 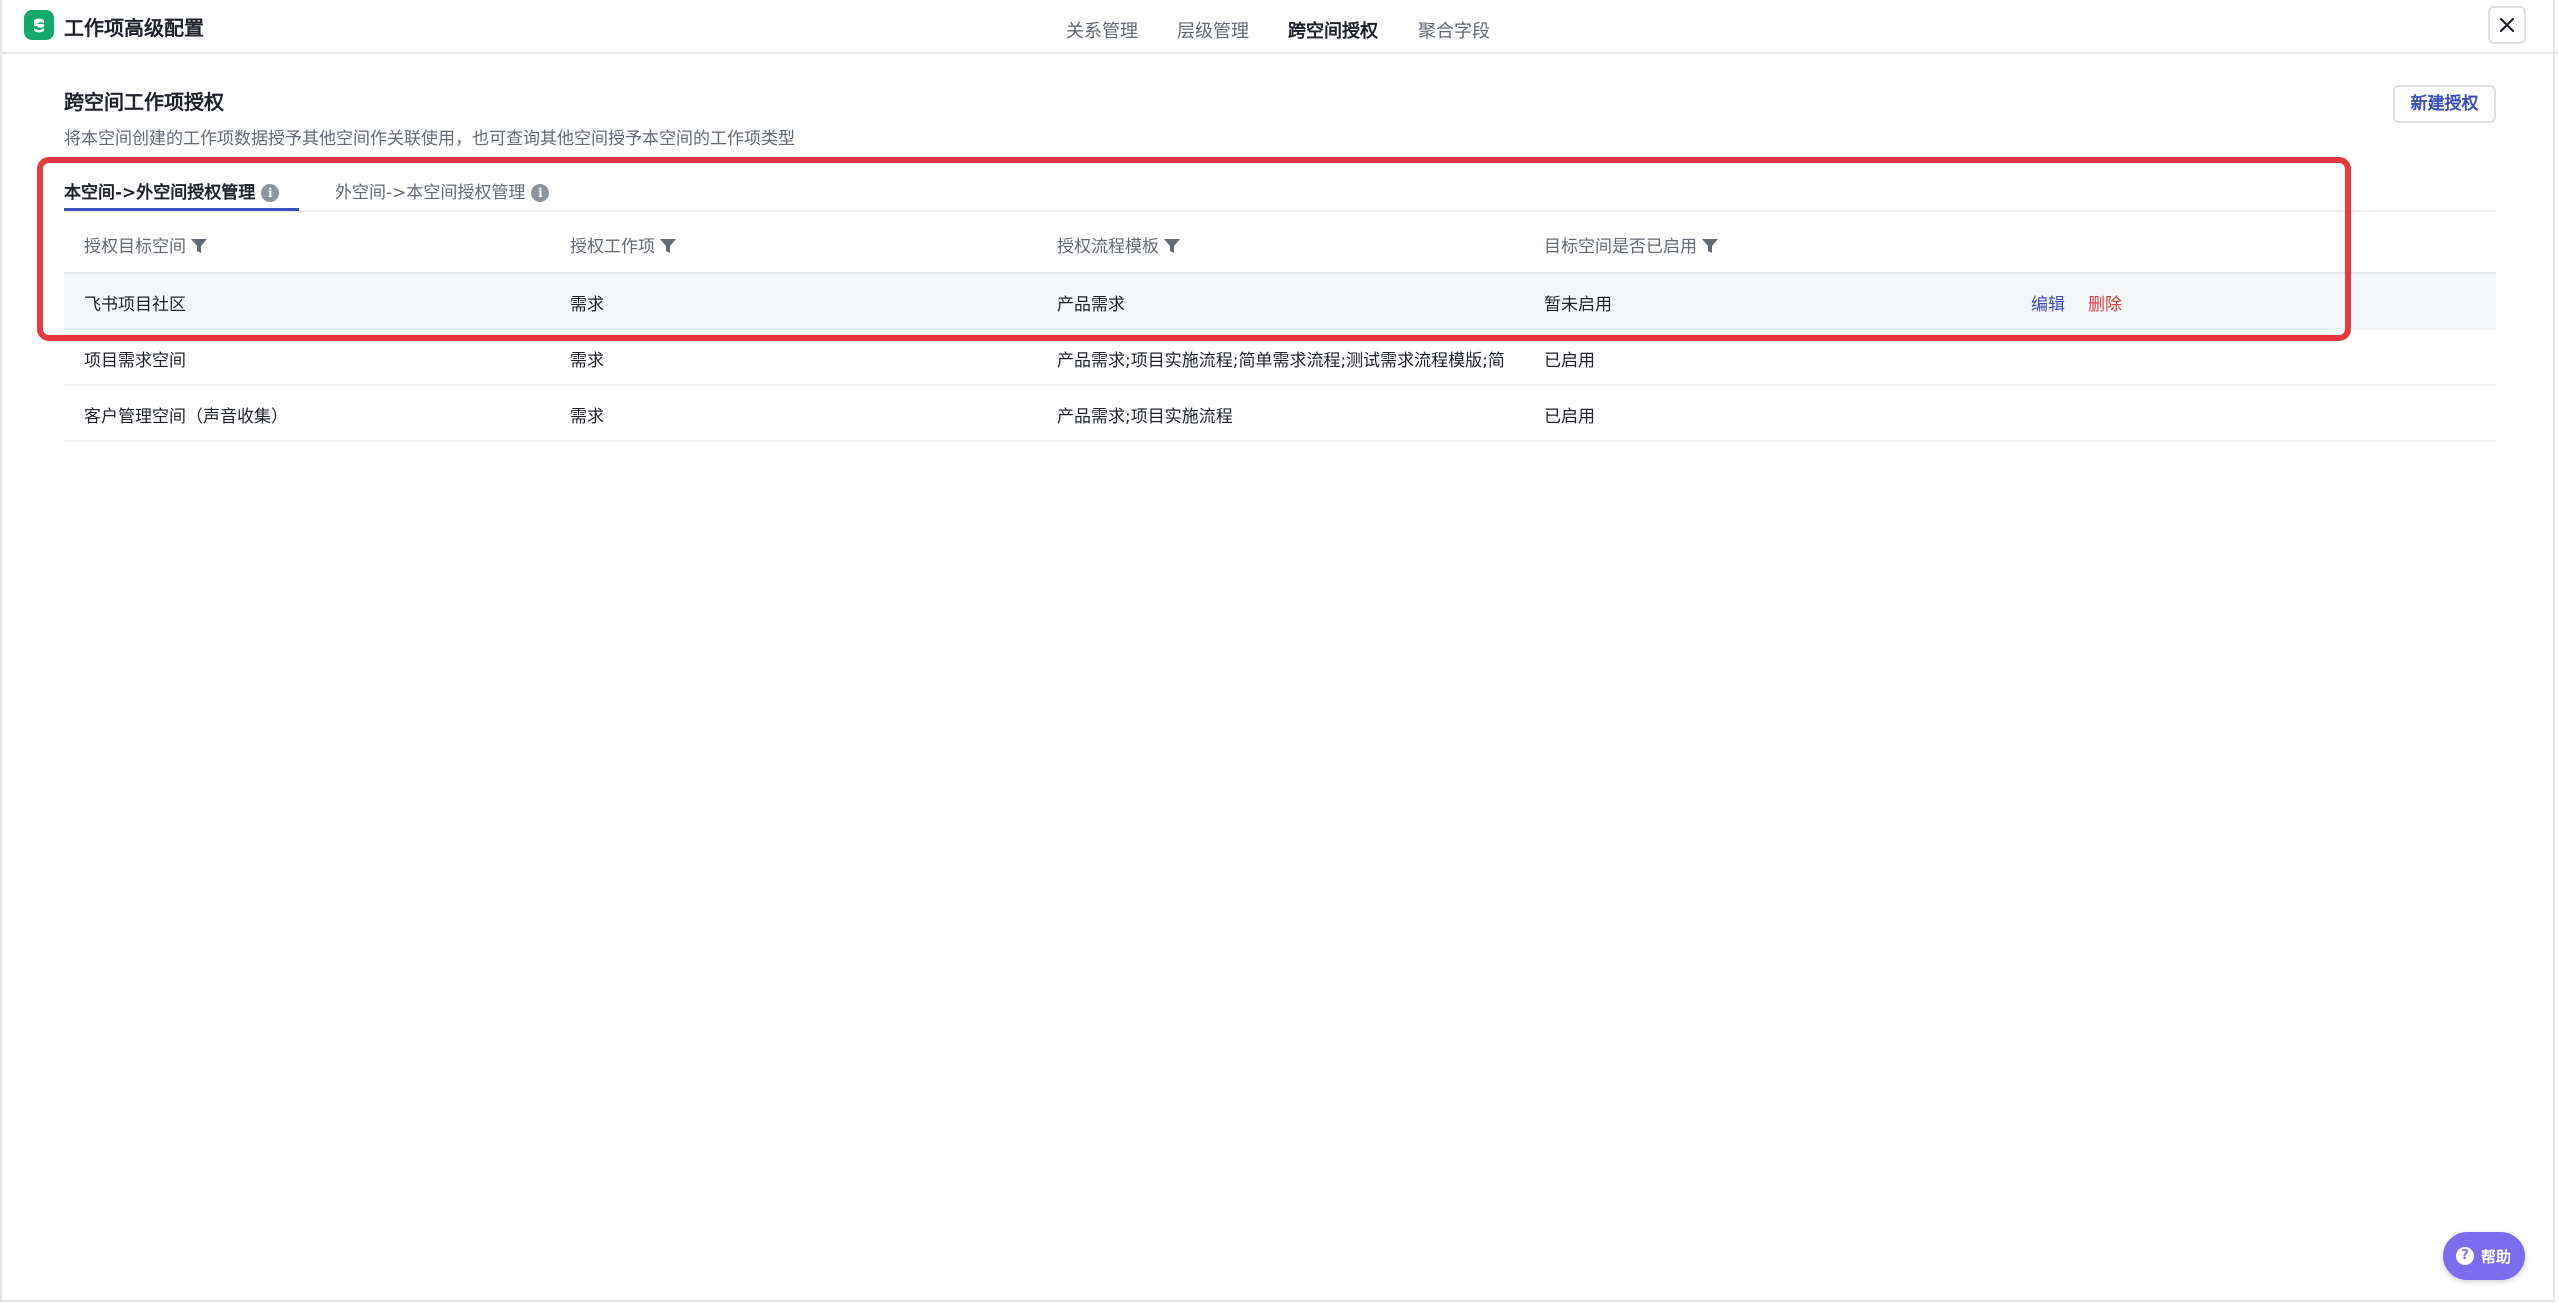 I want to click on header: 工作项高级配置 关系管理 层级管理 跨空间授权 聚合字段, so click(x=1279, y=27).